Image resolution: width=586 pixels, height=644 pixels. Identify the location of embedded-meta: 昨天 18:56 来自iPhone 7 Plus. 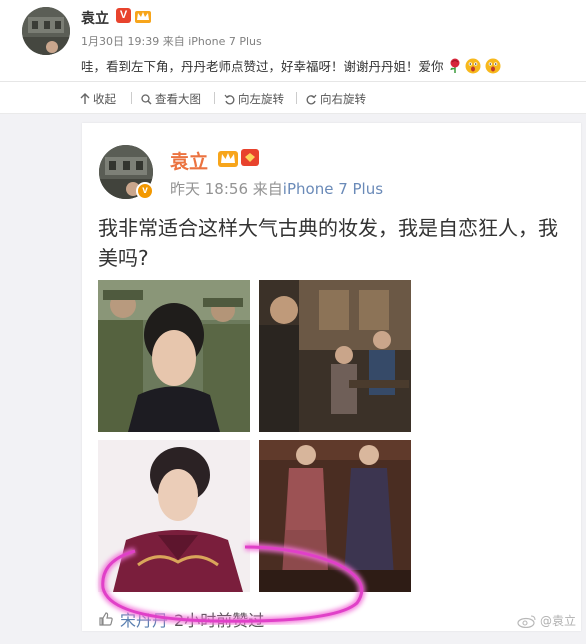
(276, 188).